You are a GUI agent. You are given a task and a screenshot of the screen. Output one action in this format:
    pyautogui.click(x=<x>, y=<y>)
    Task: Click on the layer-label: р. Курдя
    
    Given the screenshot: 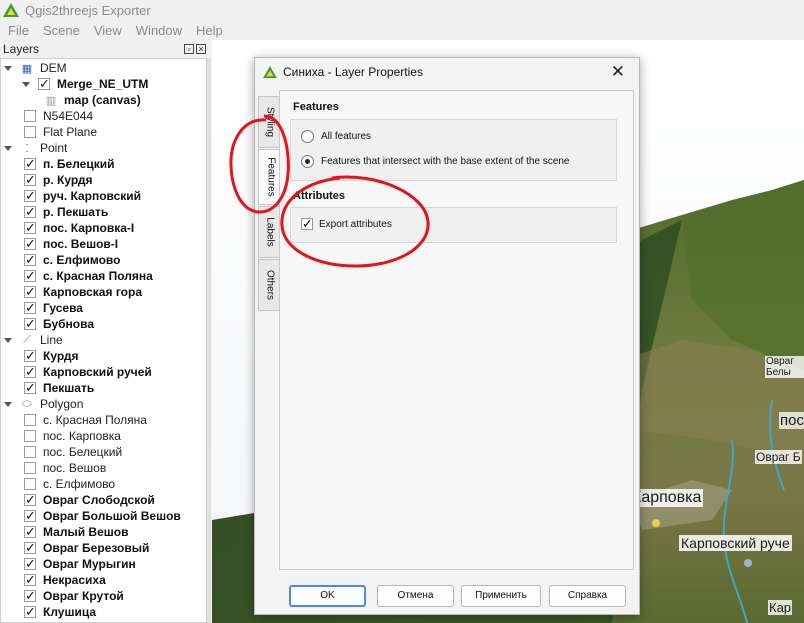 What is the action you would take?
    pyautogui.click(x=68, y=180)
    